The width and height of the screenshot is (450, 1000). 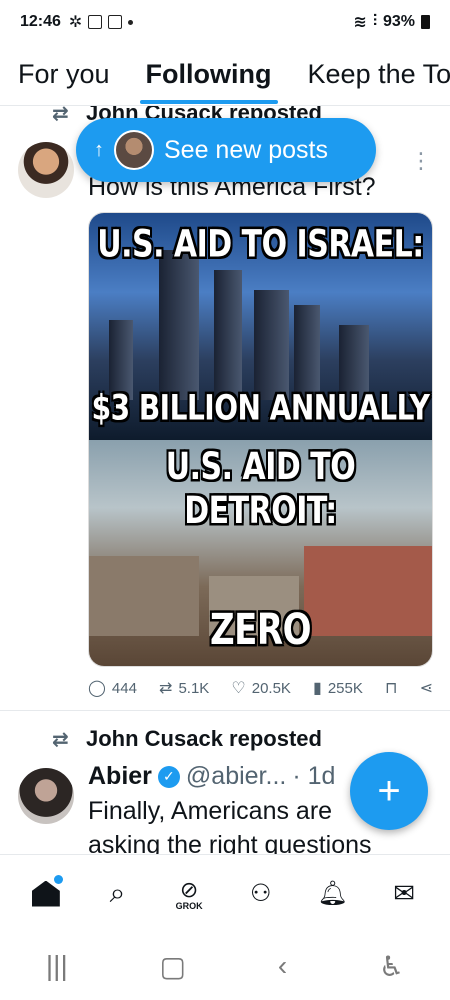 What do you see at coordinates (99, 149) in the screenshot?
I see `arrow-up-icon: ↑` at bounding box center [99, 149].